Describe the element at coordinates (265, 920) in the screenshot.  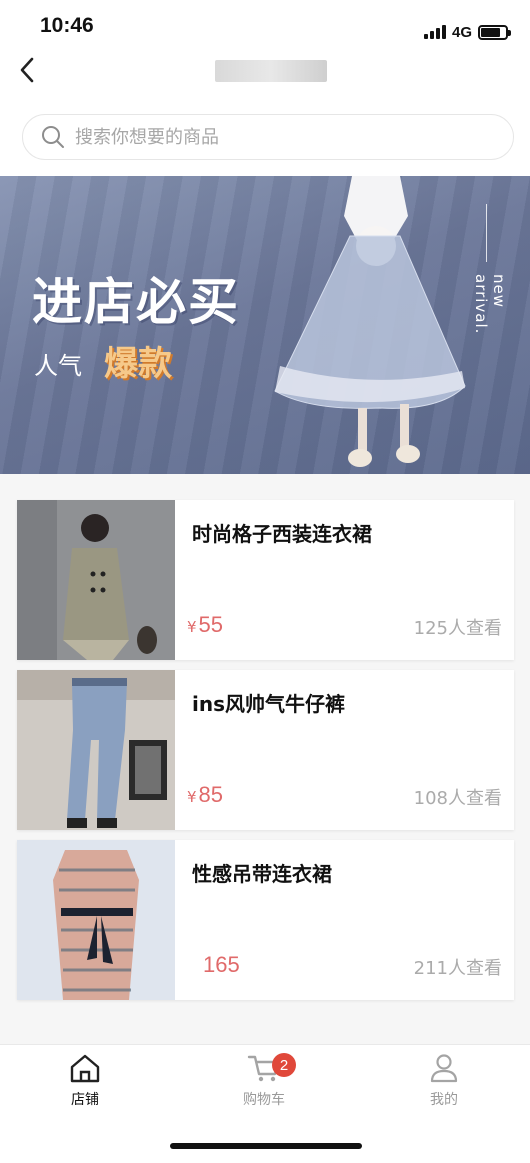
I see `product-card: 性感吊带连衣裙 165 211人查看` at that location.